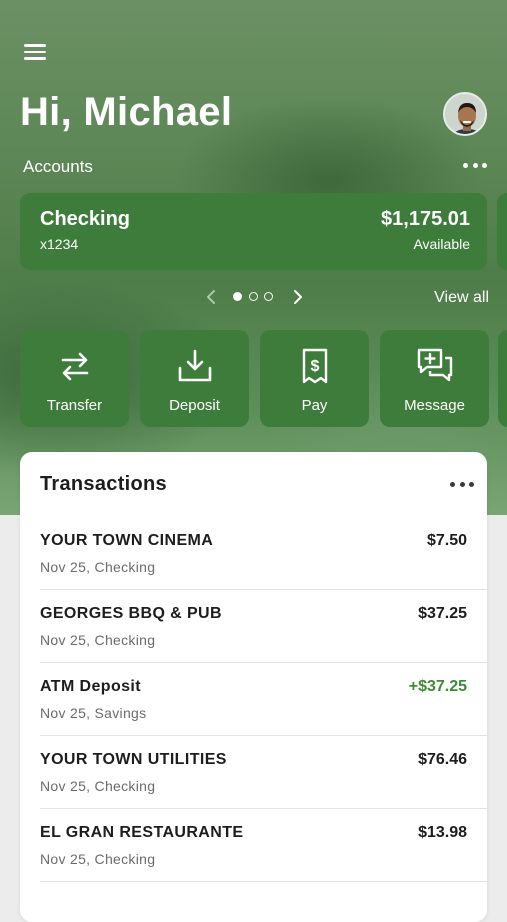  I want to click on message-button: Message, so click(434, 378).